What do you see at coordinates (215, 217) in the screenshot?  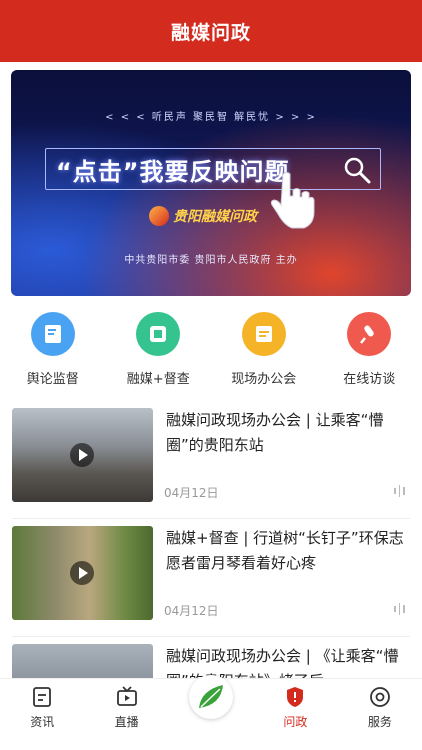 I see `logo-text: 贵阳融媒问政` at bounding box center [215, 217].